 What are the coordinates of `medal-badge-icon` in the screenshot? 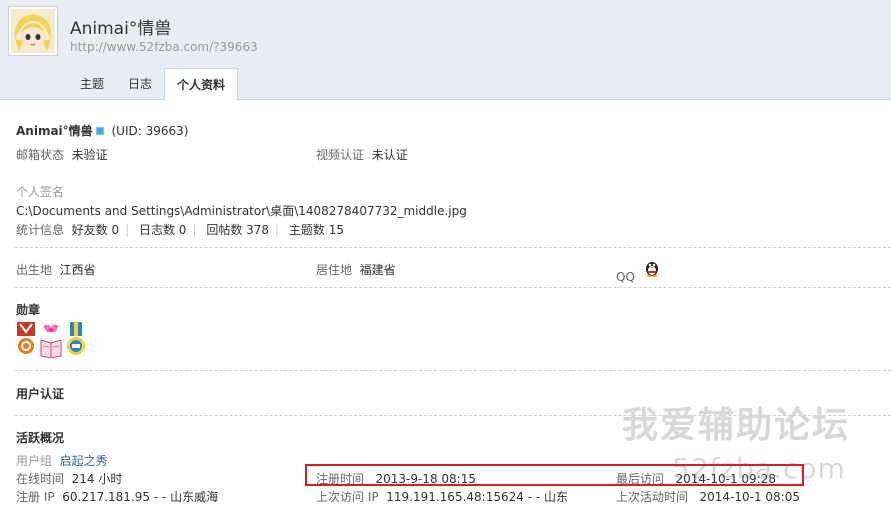 It's located at (26, 340).